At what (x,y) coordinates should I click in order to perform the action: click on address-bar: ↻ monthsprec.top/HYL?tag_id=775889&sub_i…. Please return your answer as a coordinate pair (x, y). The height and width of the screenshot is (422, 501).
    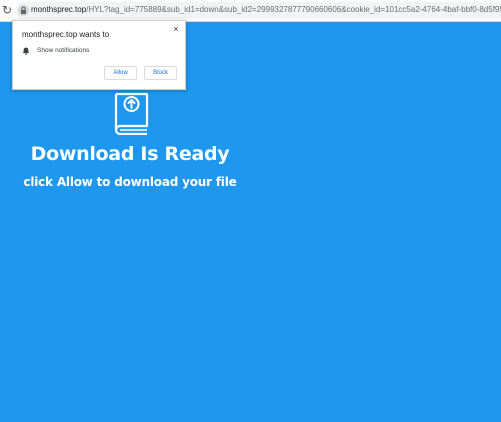
    Looking at the image, I should click on (250, 11).